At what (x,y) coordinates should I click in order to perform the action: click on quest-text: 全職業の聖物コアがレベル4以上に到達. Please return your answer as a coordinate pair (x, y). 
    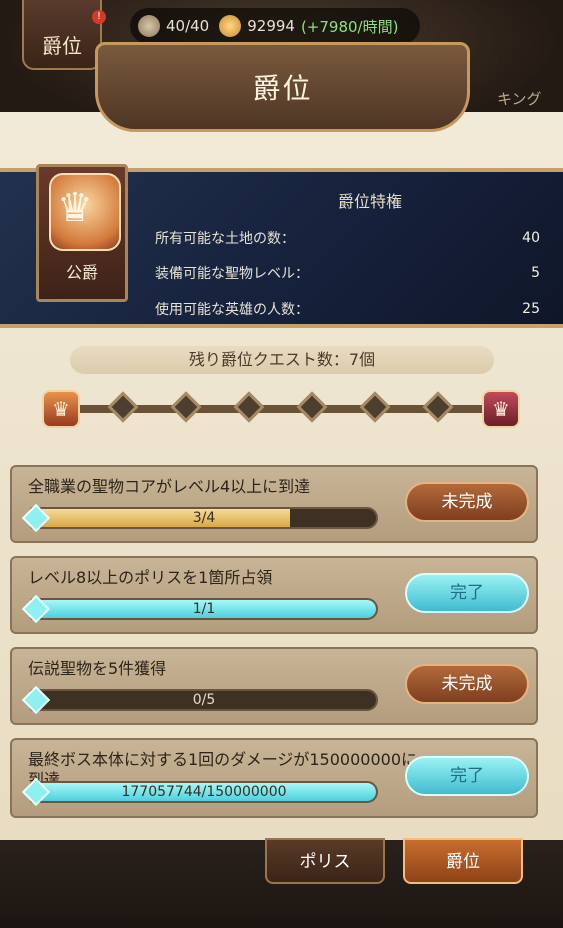
    Looking at the image, I should click on (169, 486).